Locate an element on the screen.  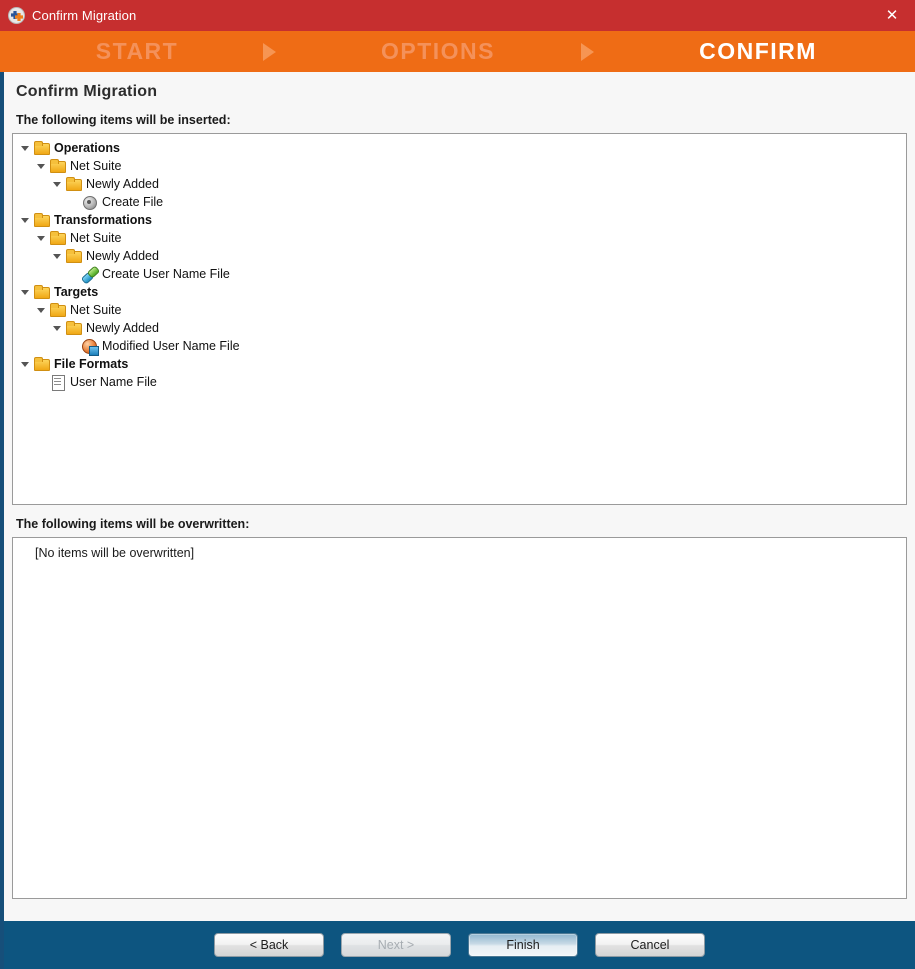
overwritten-items-label: The following items will be overwritten: is located at coordinates (133, 524).